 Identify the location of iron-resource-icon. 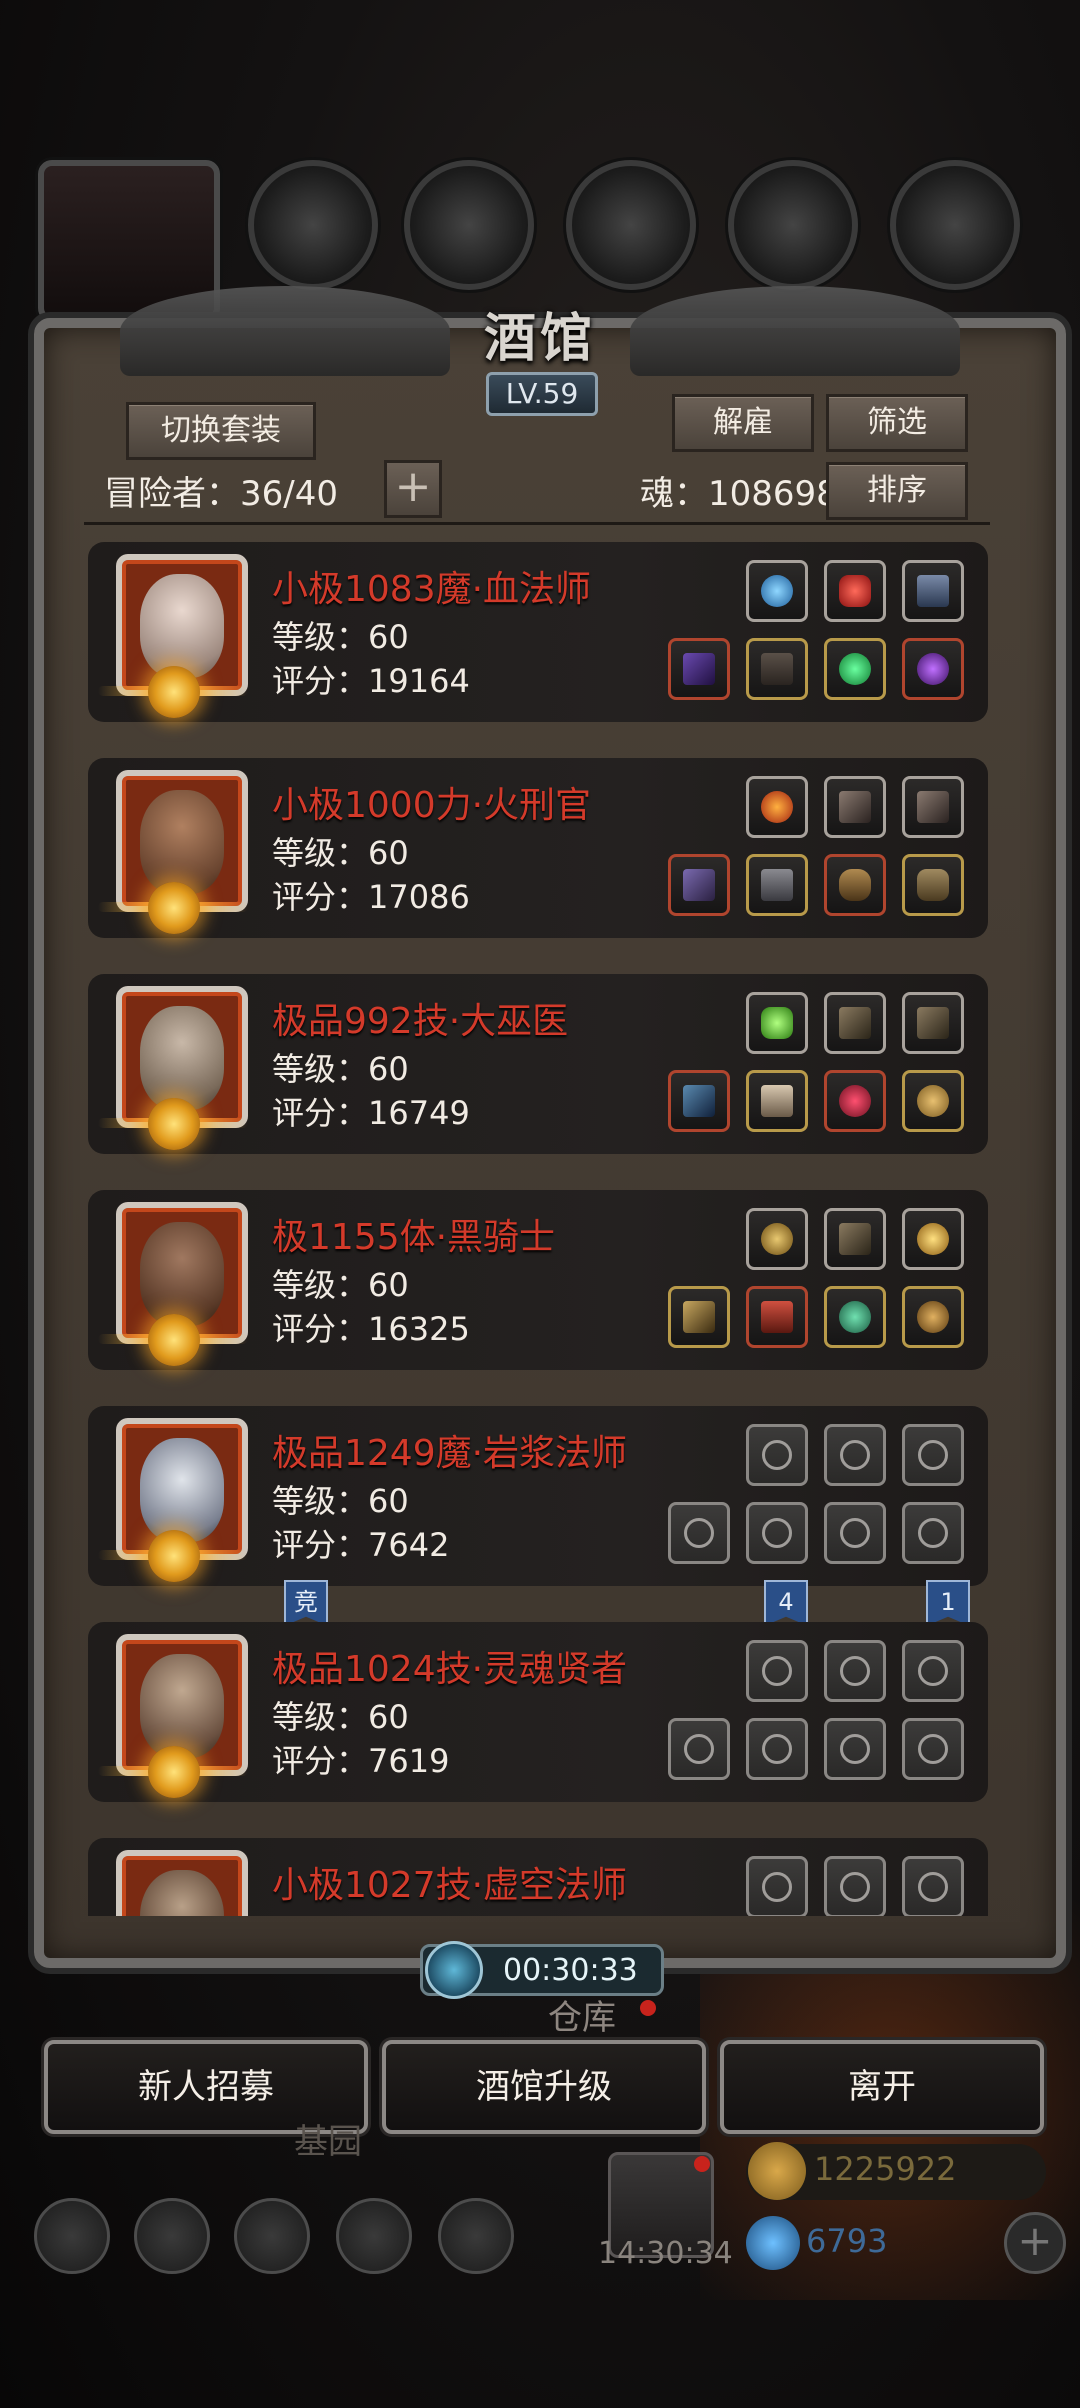
(631, 225).